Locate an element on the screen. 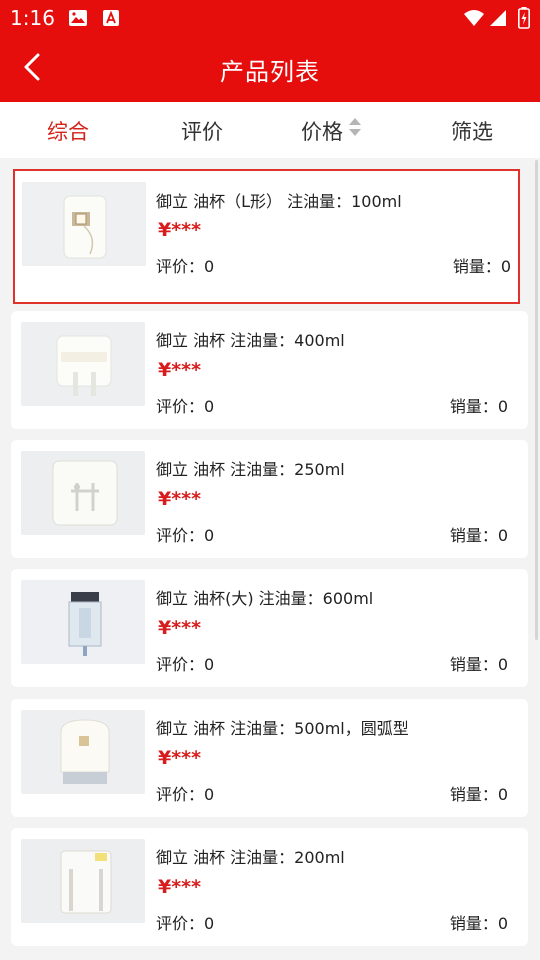 The image size is (540, 960). battery-icon is located at coordinates (524, 20).